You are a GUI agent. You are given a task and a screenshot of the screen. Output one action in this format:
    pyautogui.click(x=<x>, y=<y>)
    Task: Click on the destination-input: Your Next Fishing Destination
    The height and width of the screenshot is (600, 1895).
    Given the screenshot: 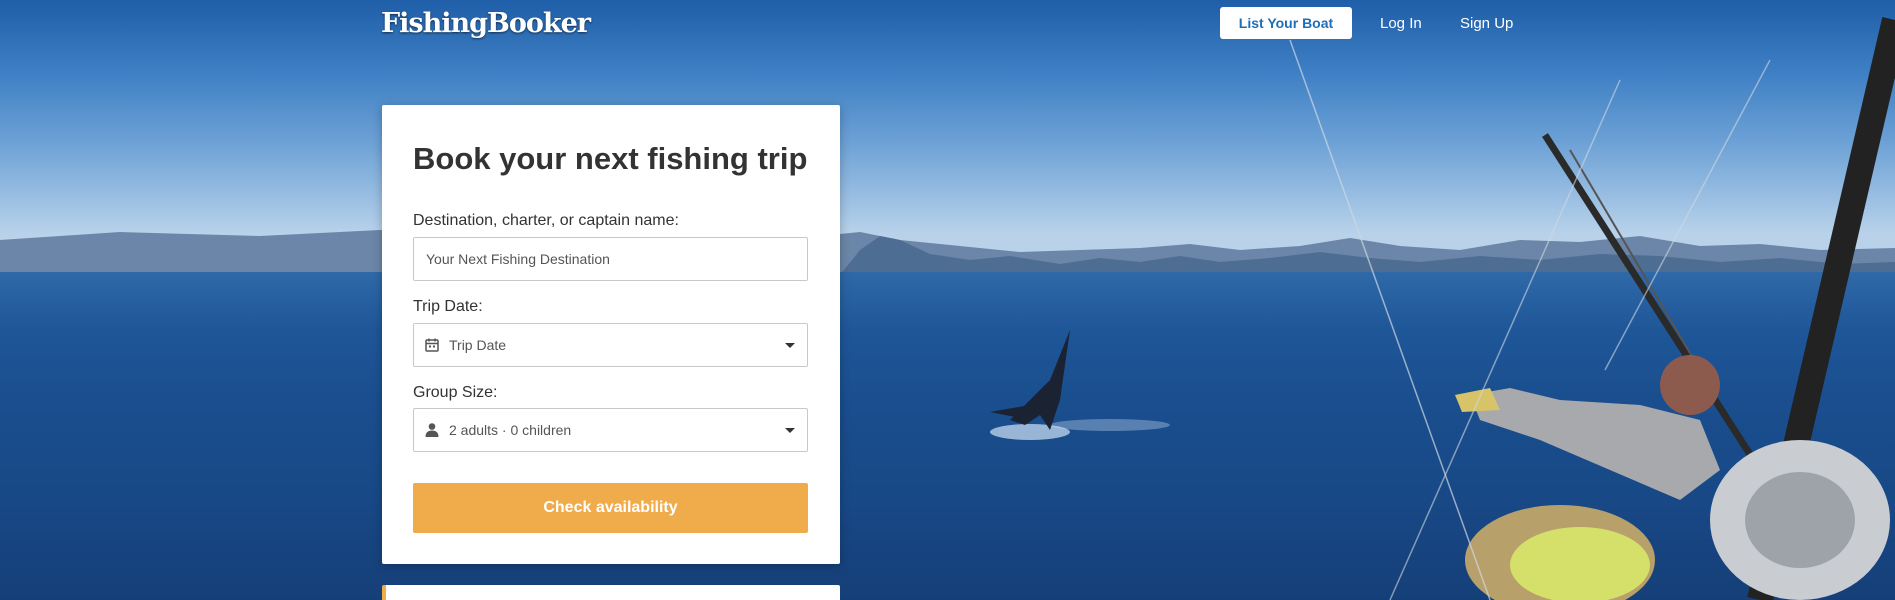 What is the action you would take?
    pyautogui.click(x=610, y=259)
    